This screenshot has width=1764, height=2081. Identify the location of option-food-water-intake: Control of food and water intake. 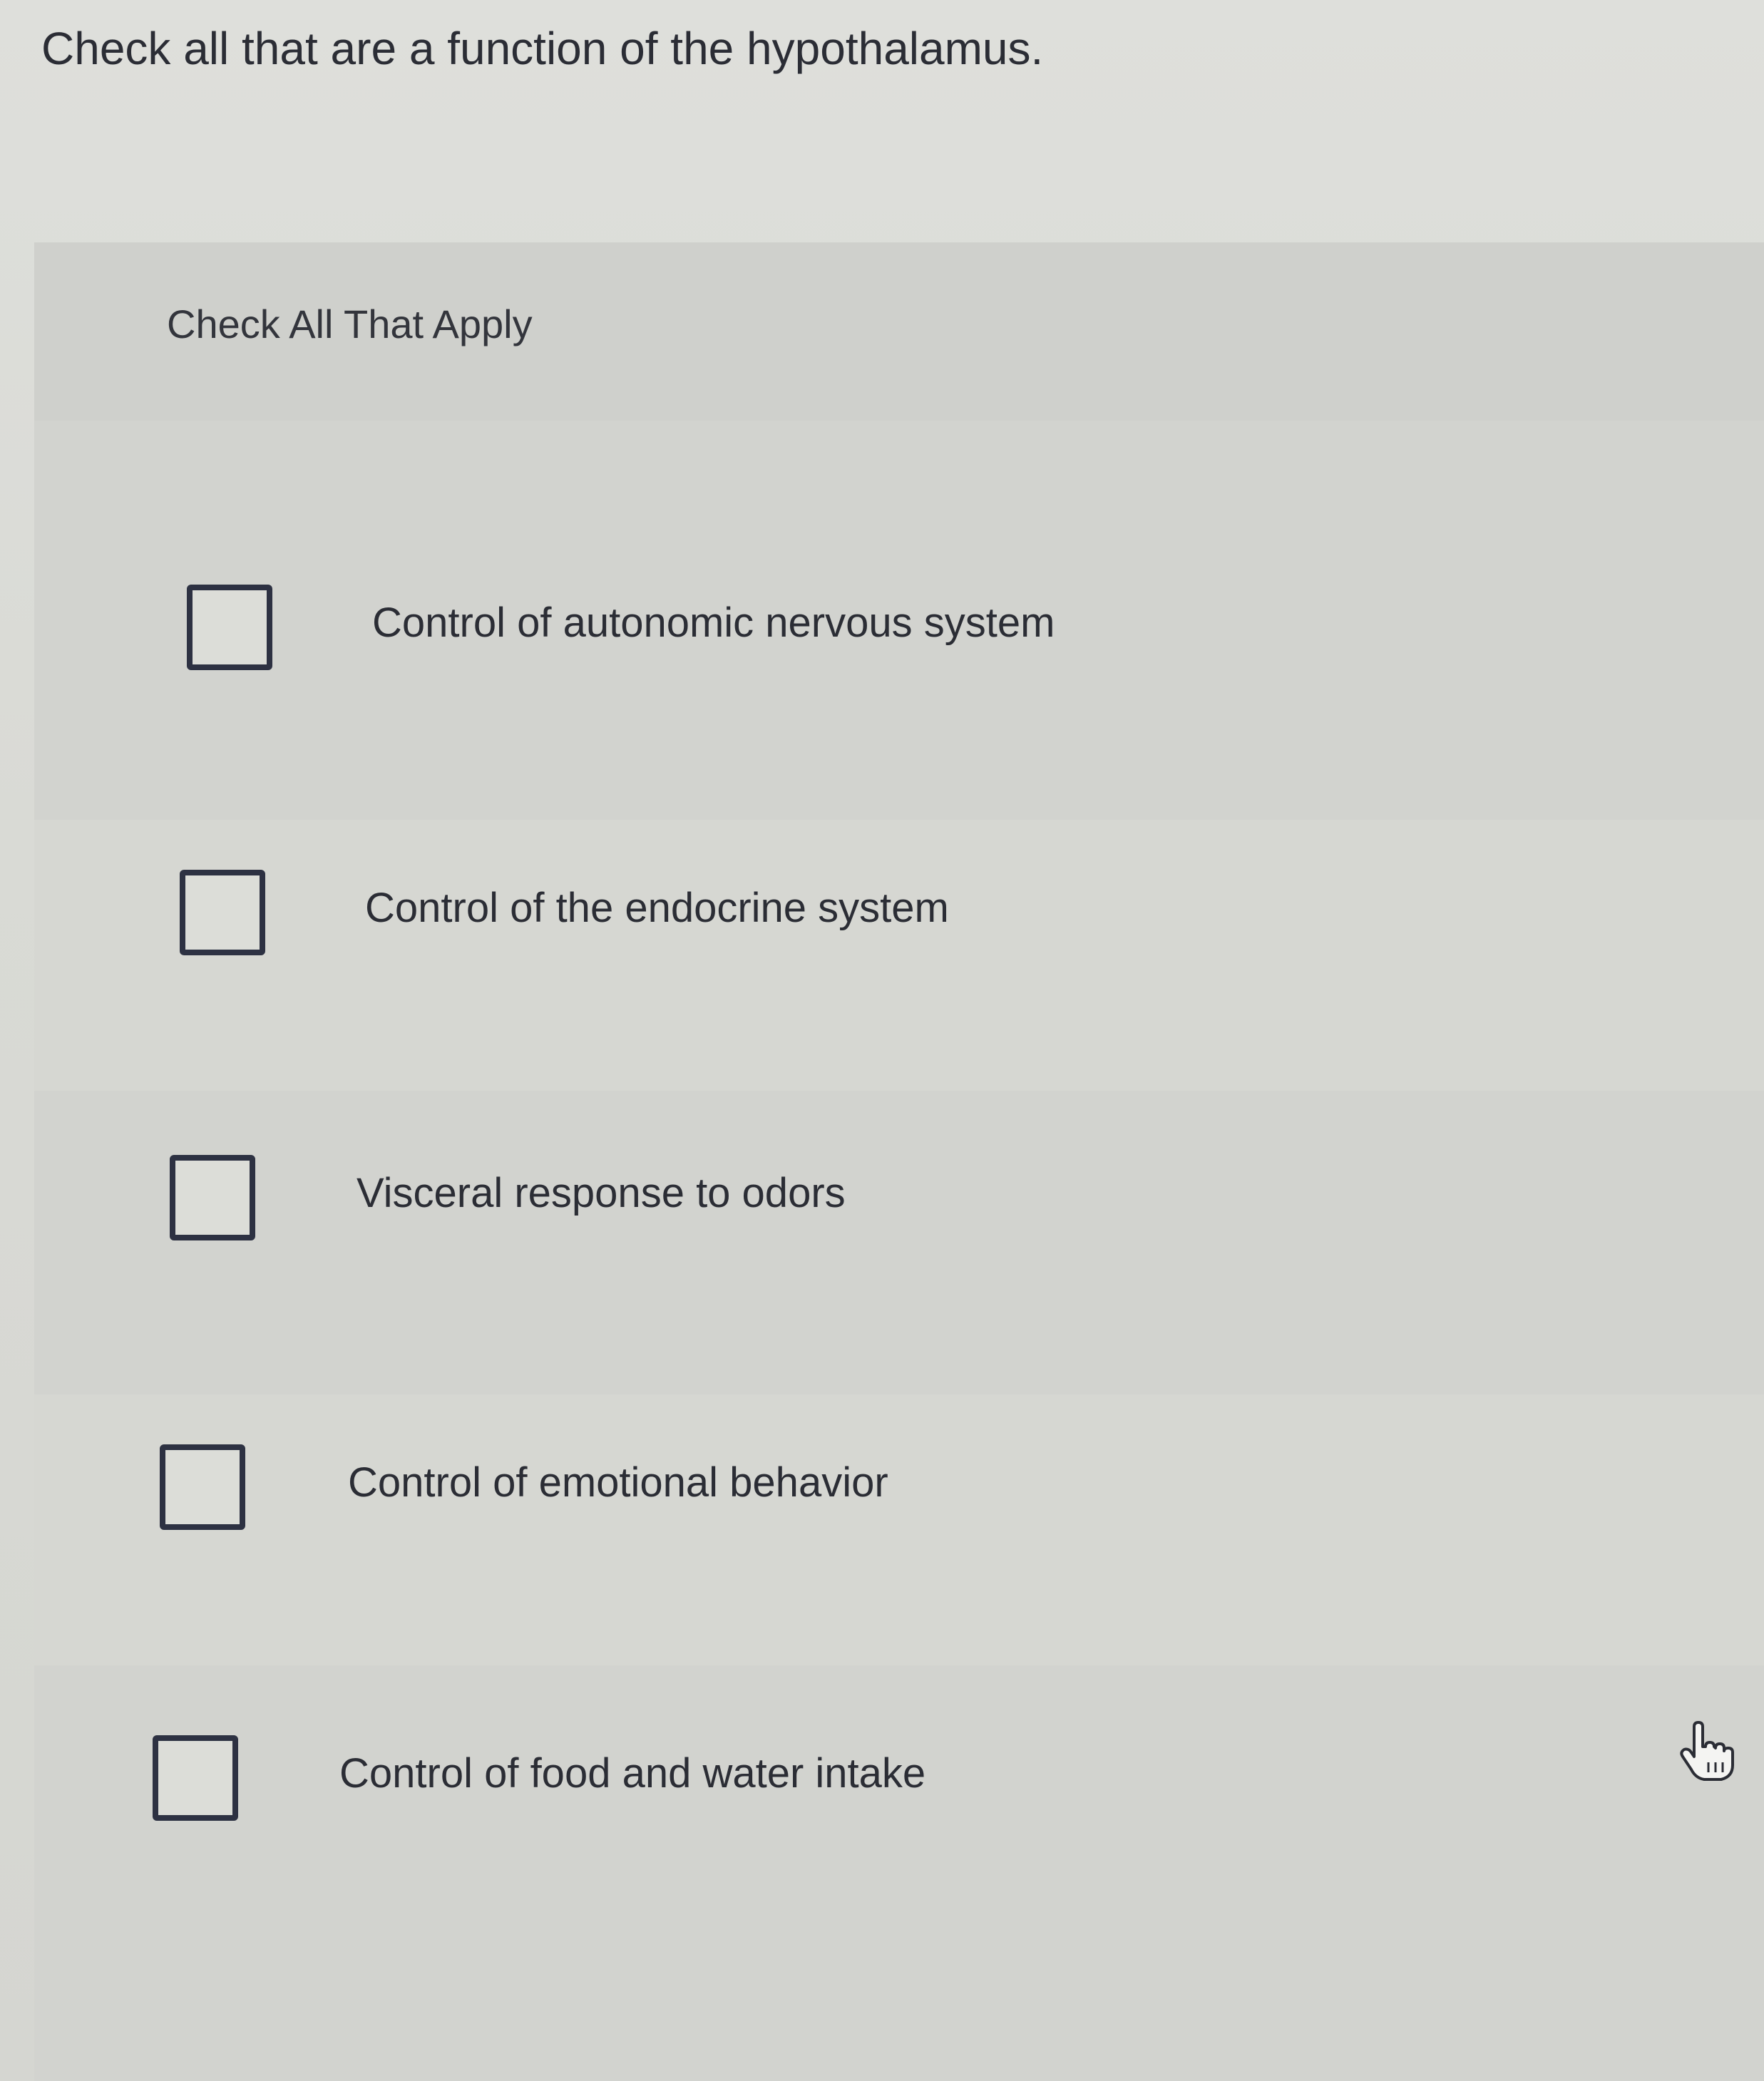
(899, 1820).